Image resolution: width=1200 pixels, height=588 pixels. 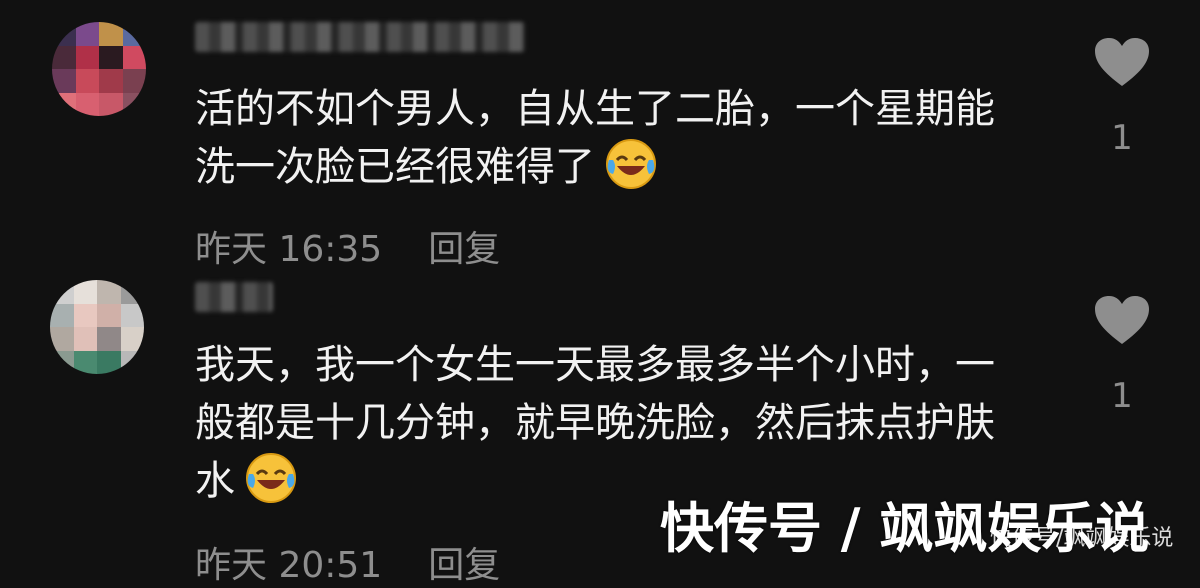 What do you see at coordinates (1082, 538) in the screenshot?
I see `watermark-small: 快传号/飒飒娱乐说` at bounding box center [1082, 538].